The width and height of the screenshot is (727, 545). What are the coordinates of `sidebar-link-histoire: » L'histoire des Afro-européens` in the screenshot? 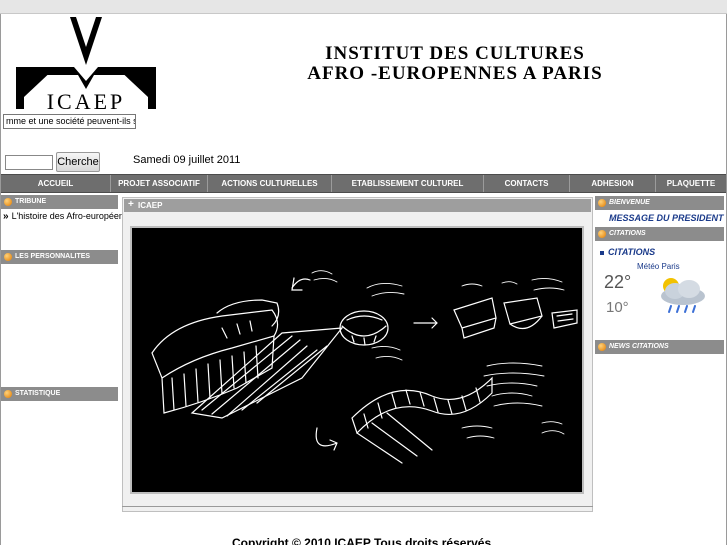 It's located at (65, 216).